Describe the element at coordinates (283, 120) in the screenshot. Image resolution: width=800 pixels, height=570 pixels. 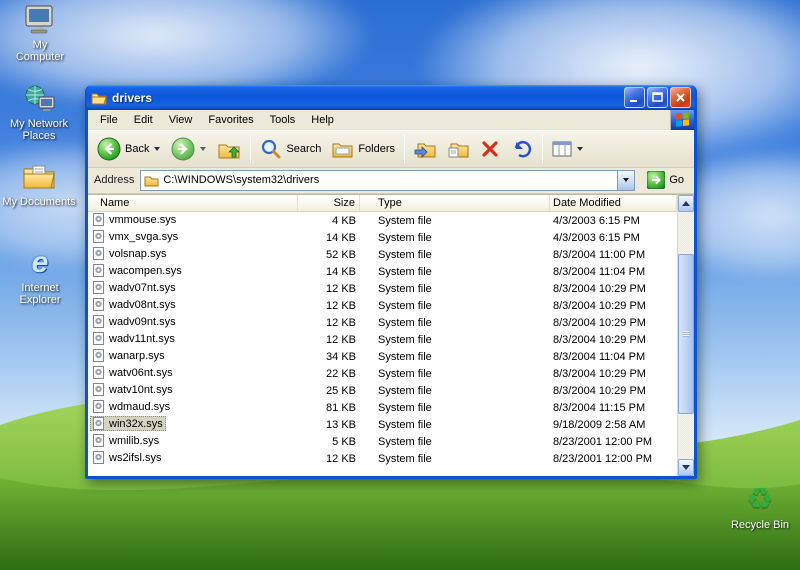
I see `menu-tools: Tools` at that location.